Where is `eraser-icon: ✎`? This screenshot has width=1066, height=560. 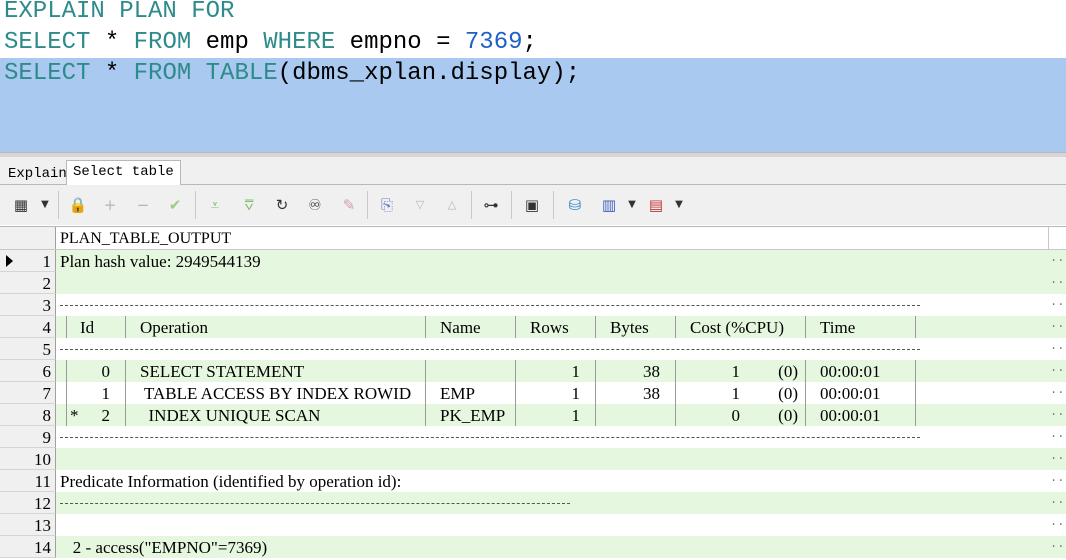
eraser-icon: ✎ is located at coordinates (349, 205).